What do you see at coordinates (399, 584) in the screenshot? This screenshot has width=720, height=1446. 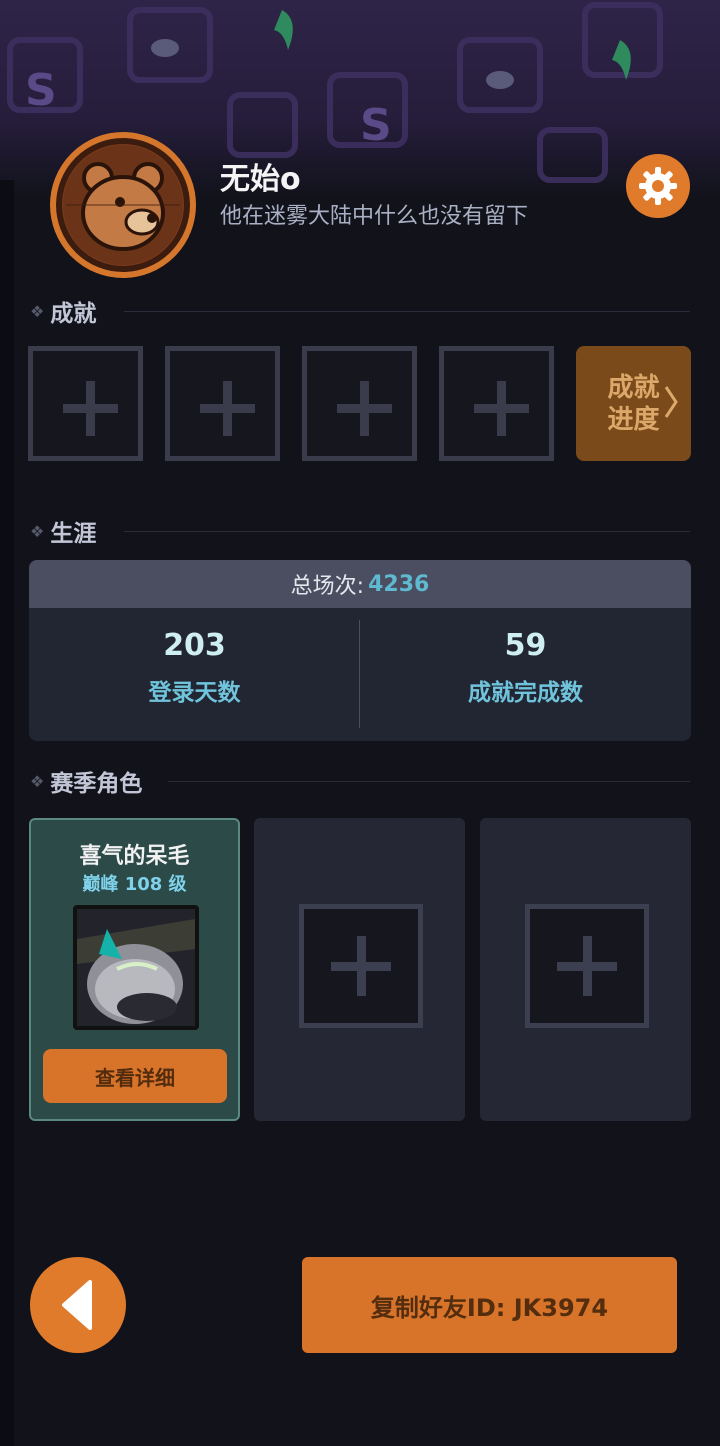 I see `total-matches-value: 4236` at bounding box center [399, 584].